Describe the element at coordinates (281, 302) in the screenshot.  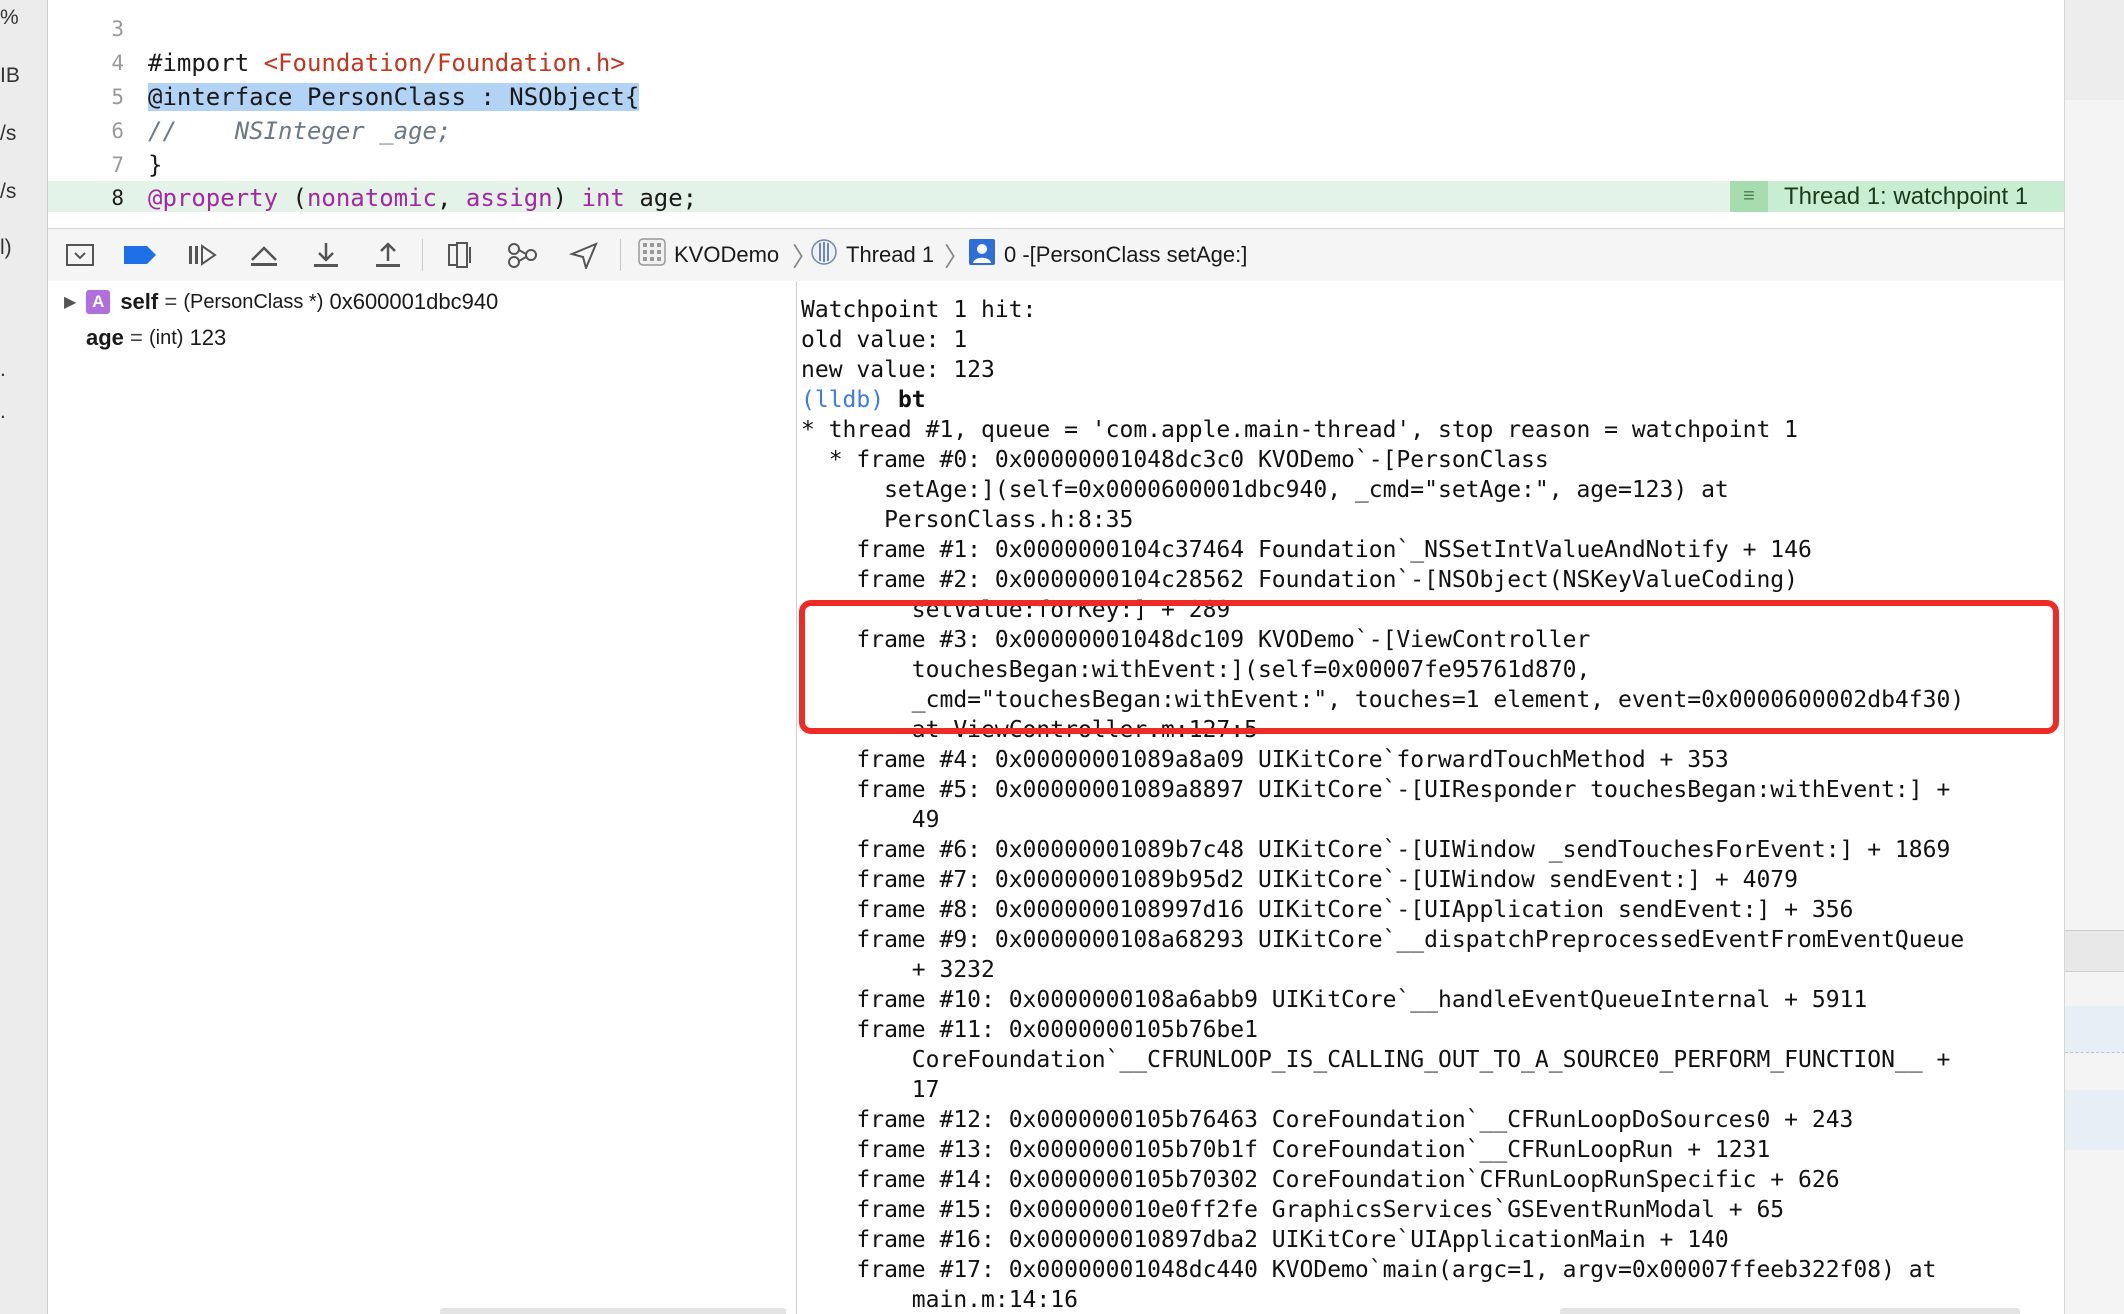
I see `variable-row-self: ▶ Aself = (PersonClass *) 0x600001dbc940` at that location.